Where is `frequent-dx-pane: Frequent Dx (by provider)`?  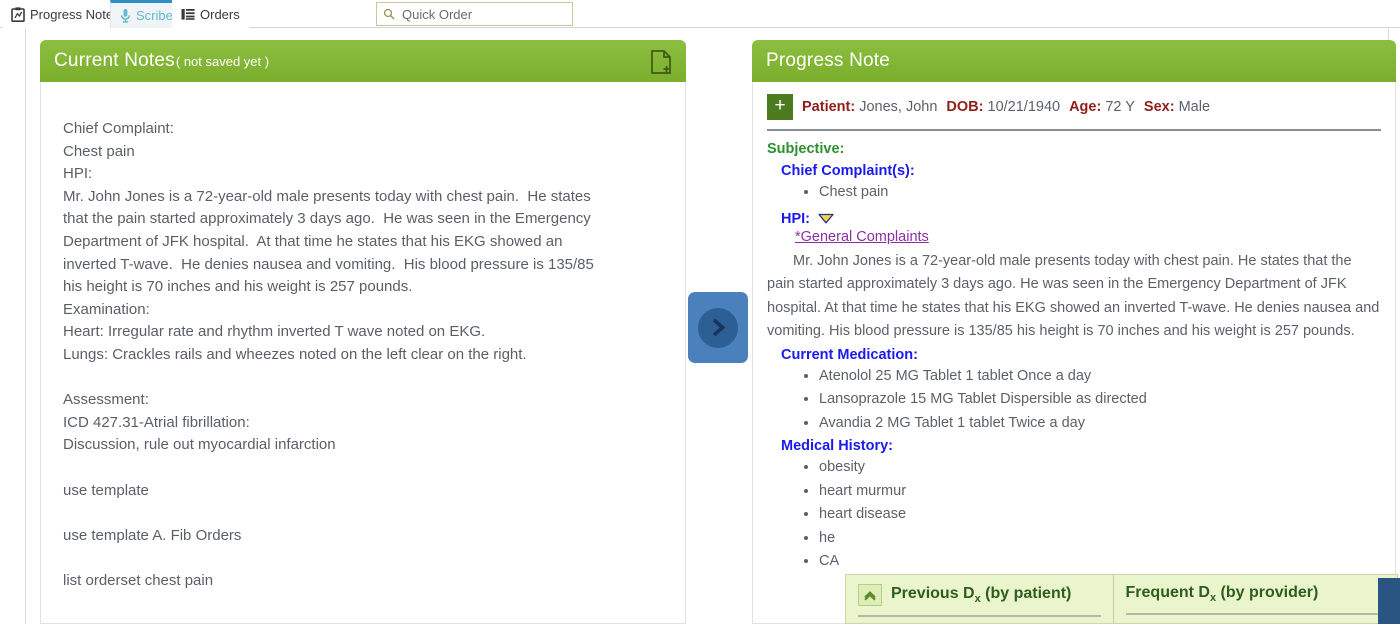 frequent-dx-pane: Frequent Dx (by provider) is located at coordinates (1255, 599).